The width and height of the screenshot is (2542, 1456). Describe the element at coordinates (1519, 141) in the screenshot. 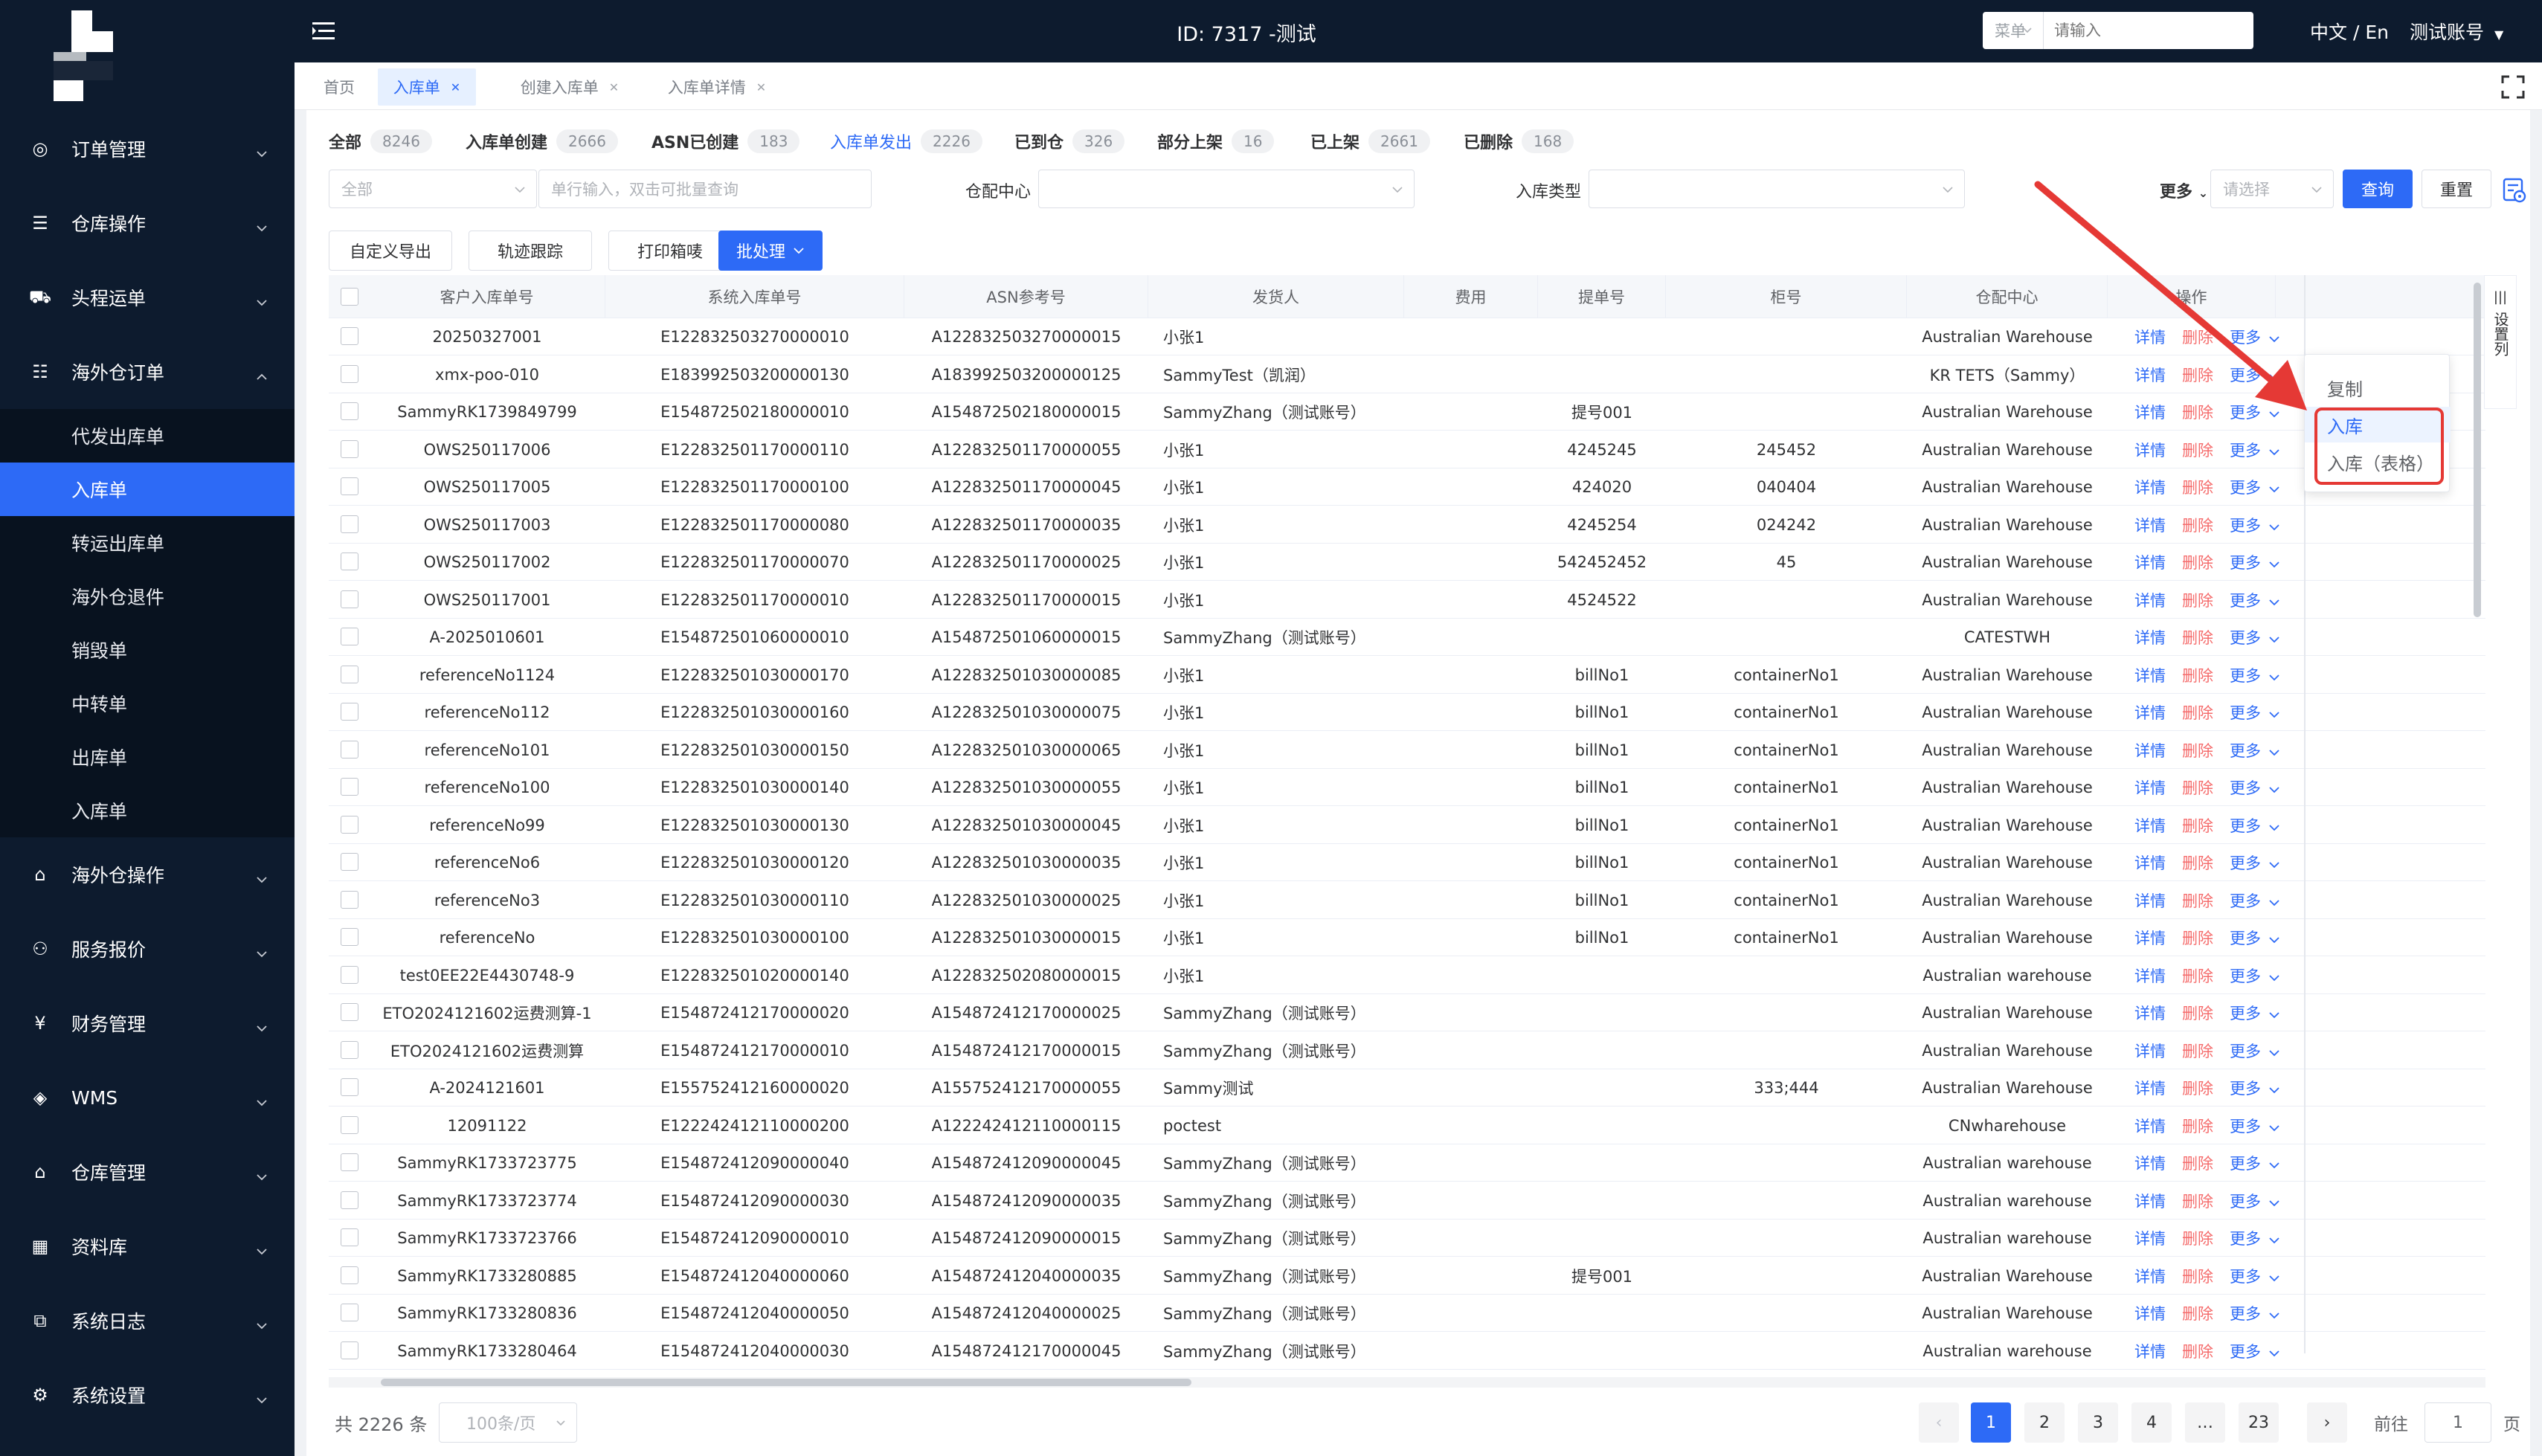

I see `status-tab-7: 已删除 168` at that location.